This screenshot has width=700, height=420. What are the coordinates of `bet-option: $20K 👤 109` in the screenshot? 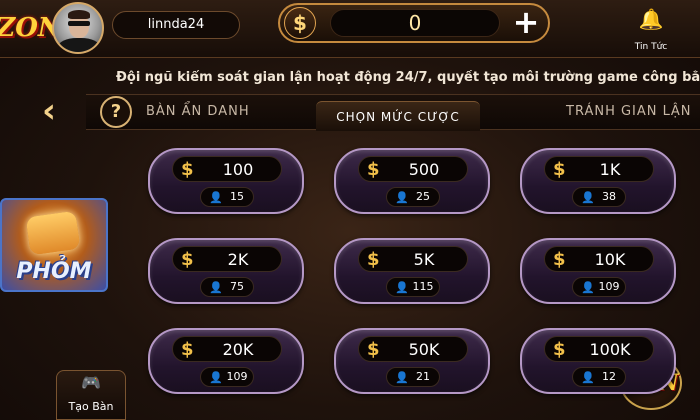 It's located at (226, 361).